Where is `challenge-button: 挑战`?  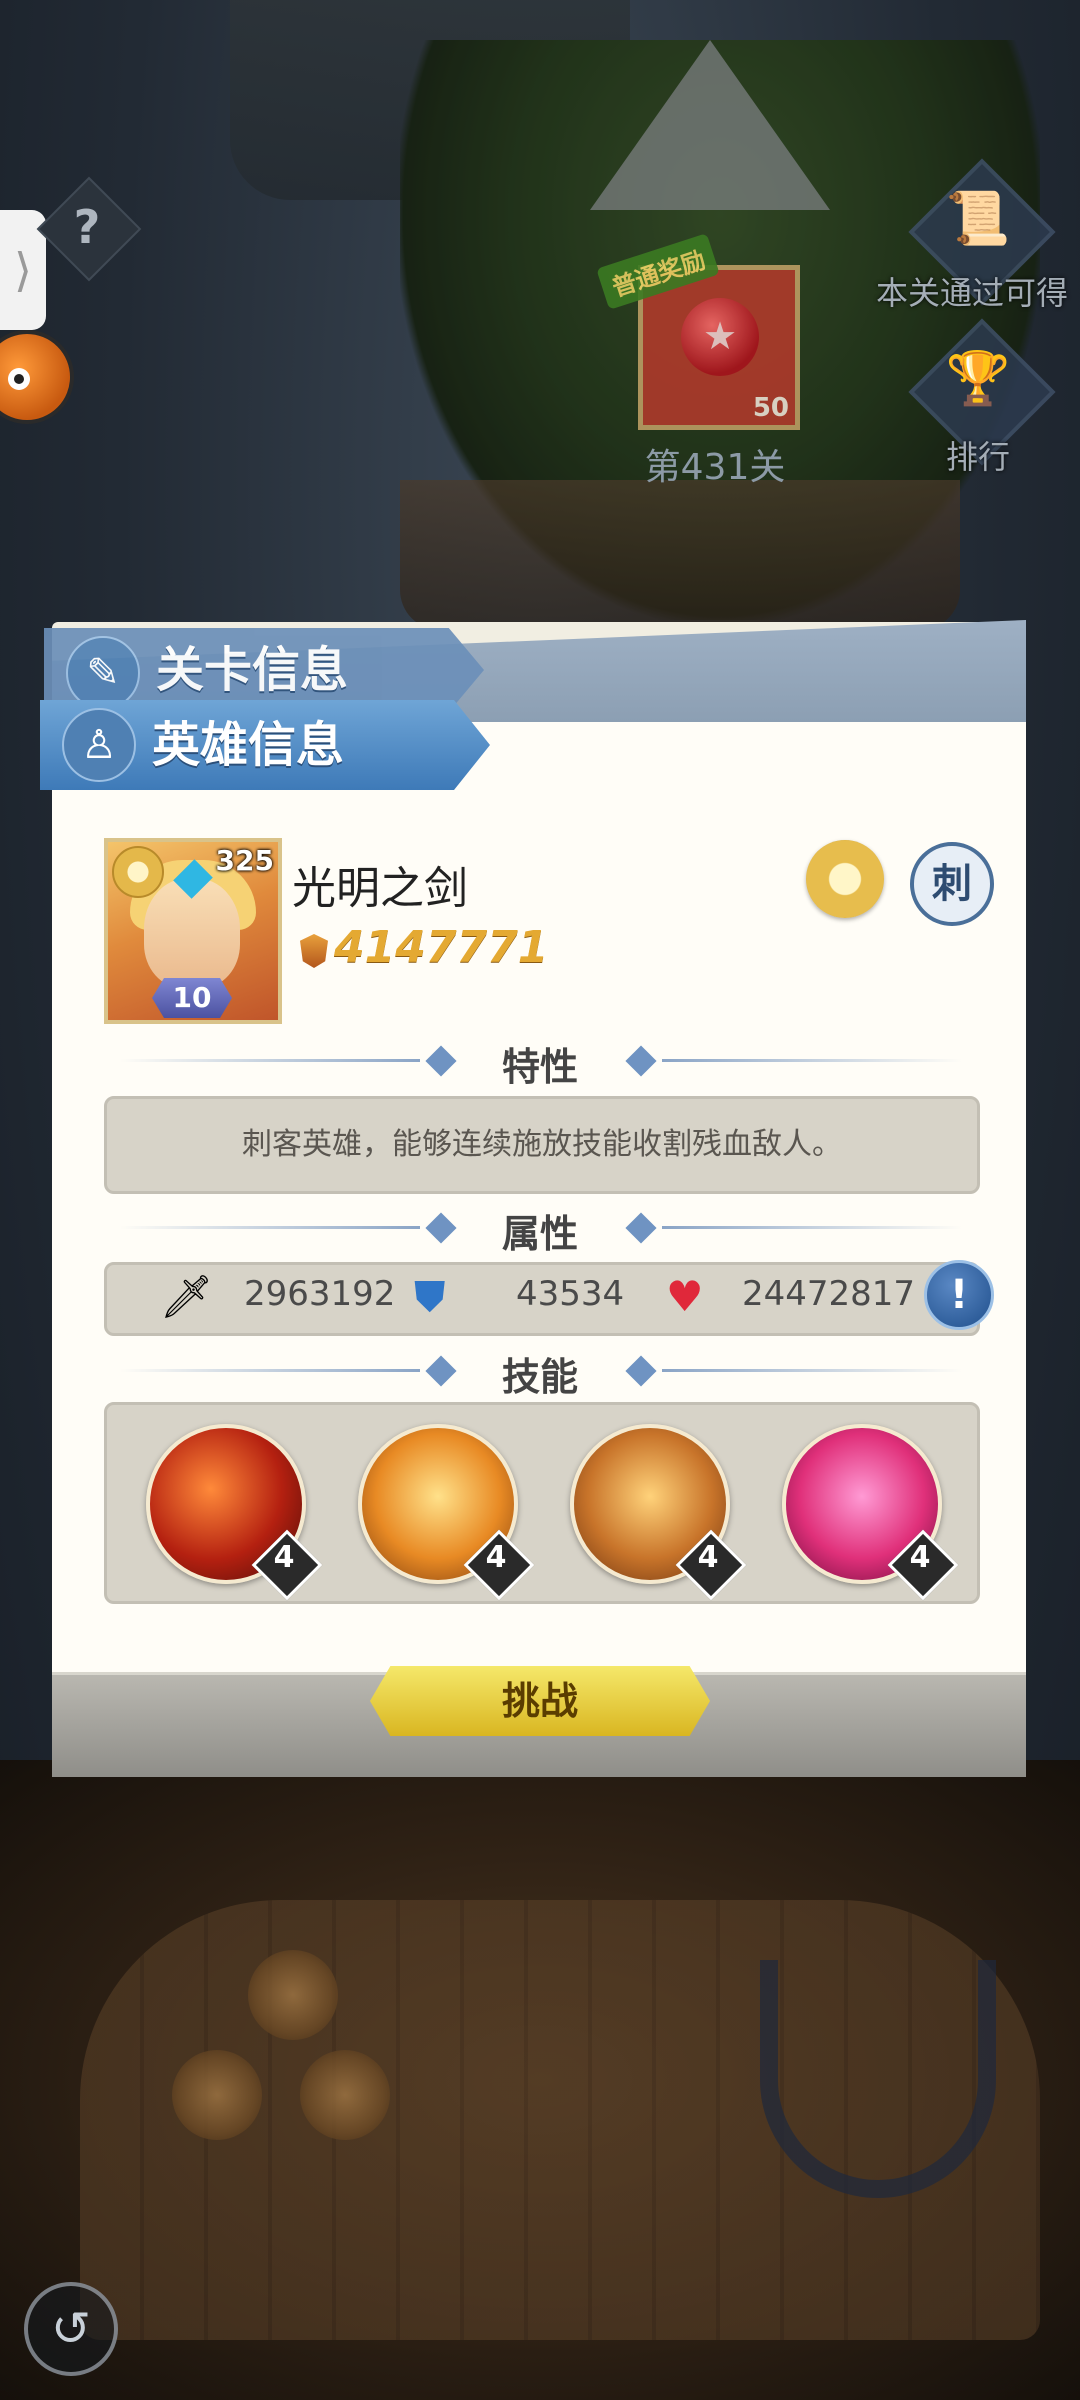
challenge-button: 挑战 is located at coordinates (540, 1701).